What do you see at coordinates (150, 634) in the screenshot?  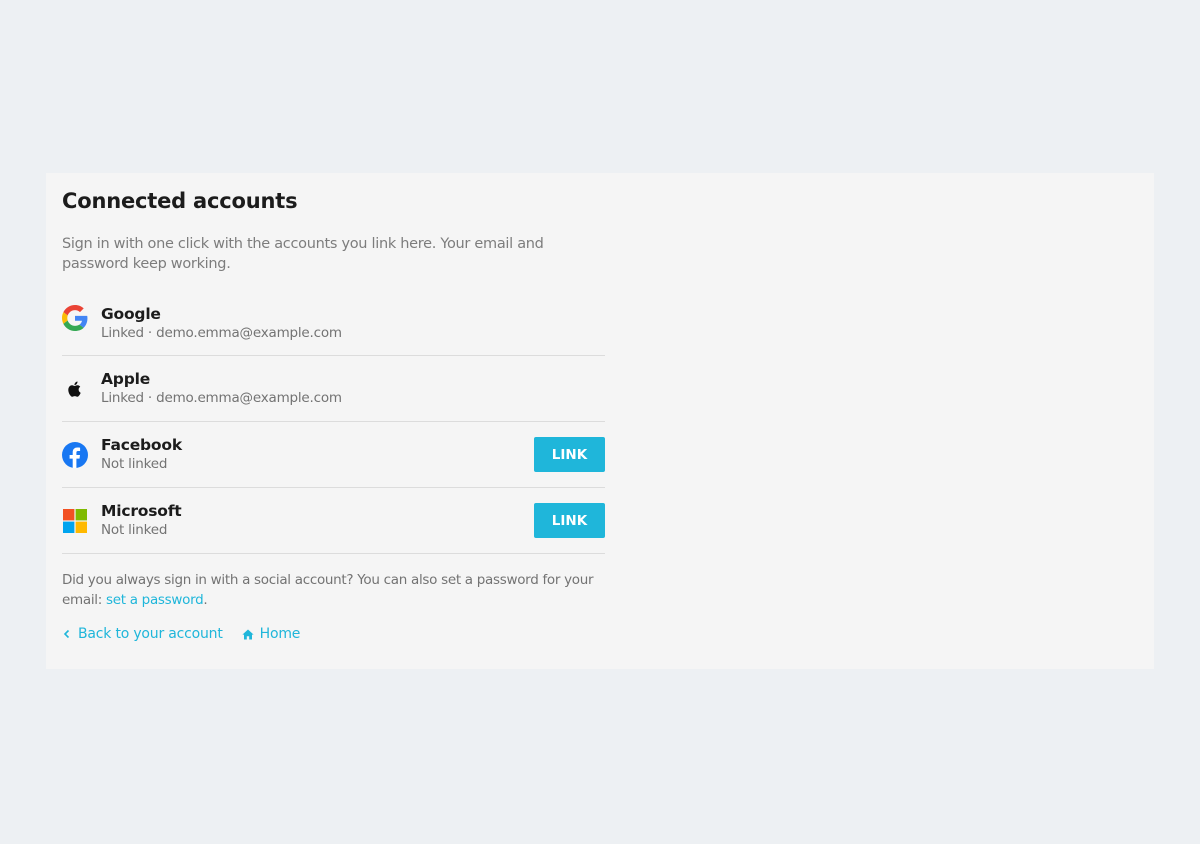 I see `back-to-account-label: Back to your account` at bounding box center [150, 634].